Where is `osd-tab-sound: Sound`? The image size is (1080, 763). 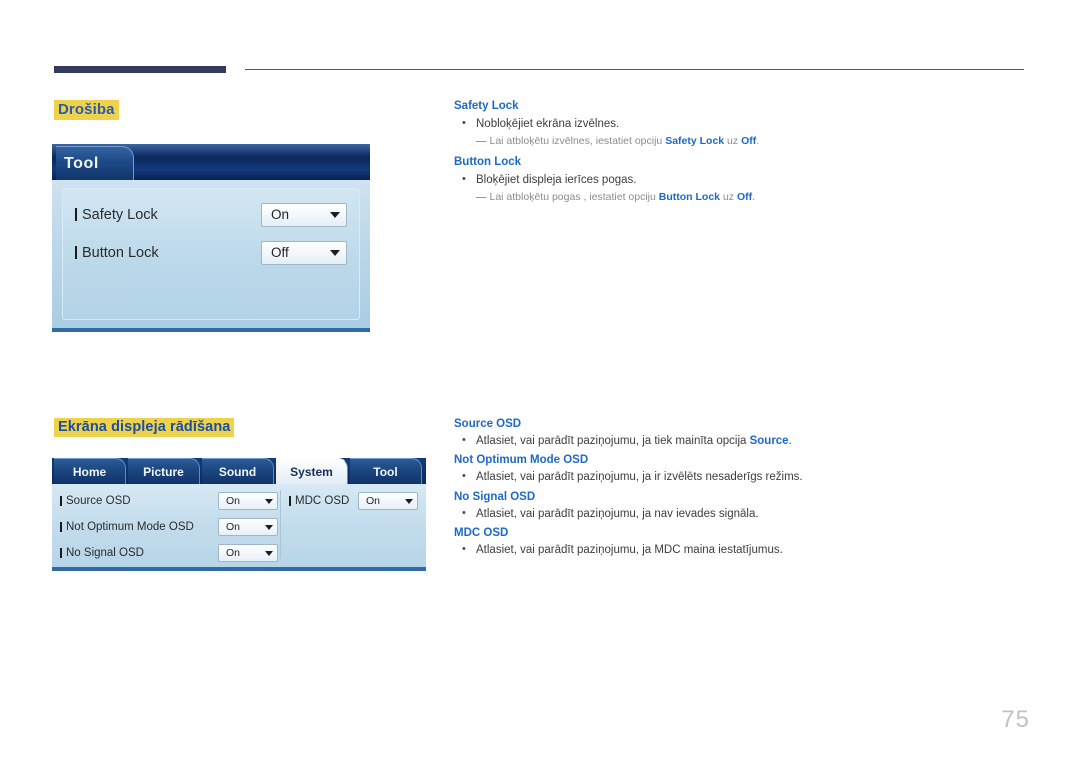
osd-tab-sound: Sound is located at coordinates (238, 471).